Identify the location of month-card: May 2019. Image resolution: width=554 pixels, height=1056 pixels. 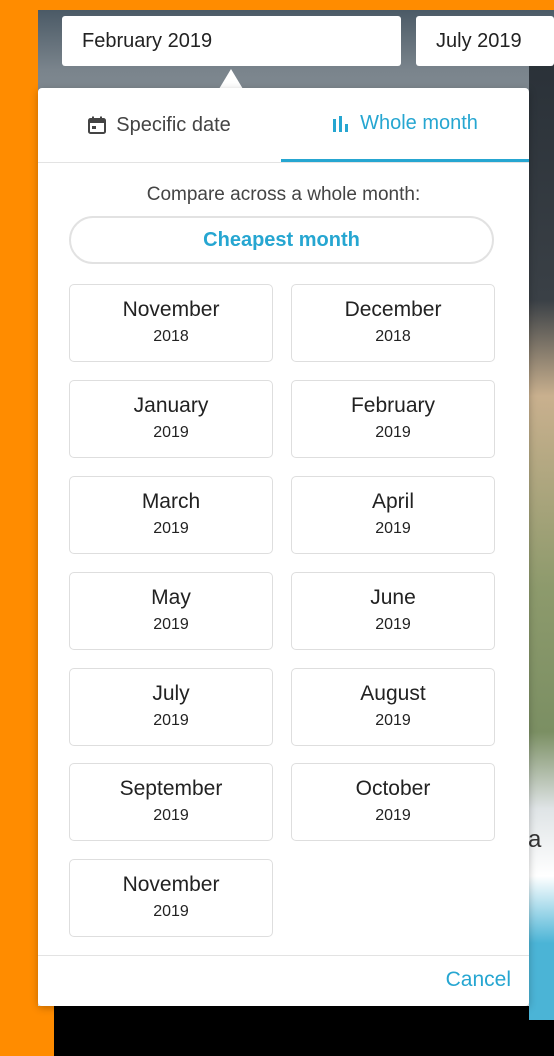
(171, 611).